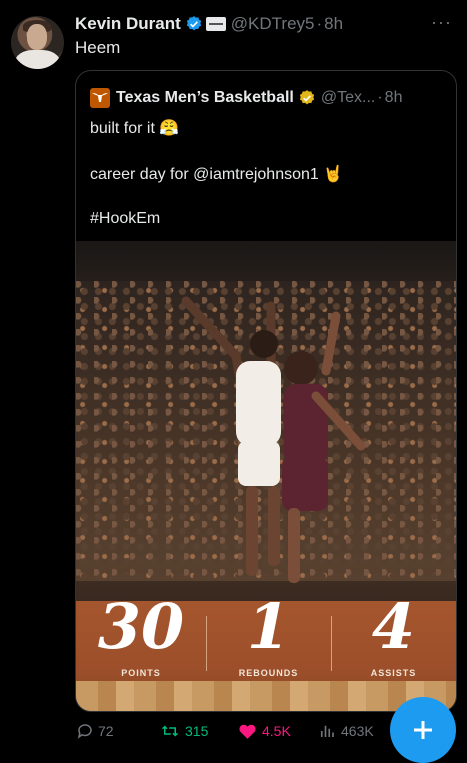 The width and height of the screenshot is (467, 763). What do you see at coordinates (193, 23) in the screenshot?
I see `verified-badge-icon` at bounding box center [193, 23].